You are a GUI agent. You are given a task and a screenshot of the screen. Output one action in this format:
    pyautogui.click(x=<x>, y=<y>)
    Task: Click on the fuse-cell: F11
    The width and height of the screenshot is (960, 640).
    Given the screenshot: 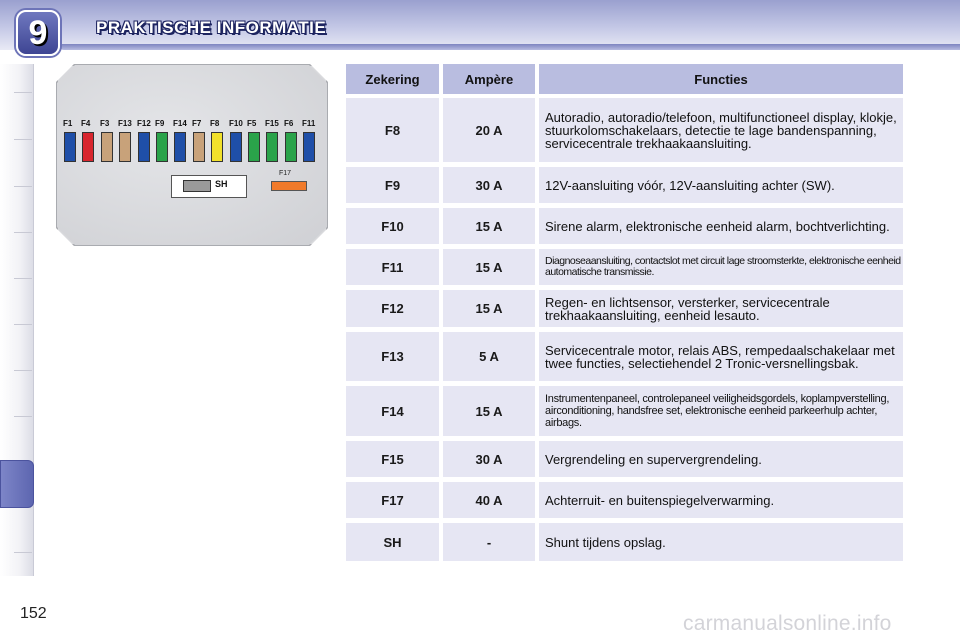 What is the action you would take?
    pyautogui.click(x=392, y=267)
    